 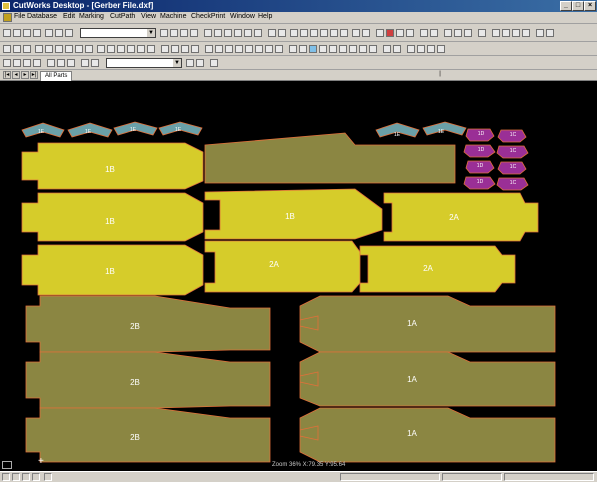 I want to click on menu-view: View, so click(x=148, y=16).